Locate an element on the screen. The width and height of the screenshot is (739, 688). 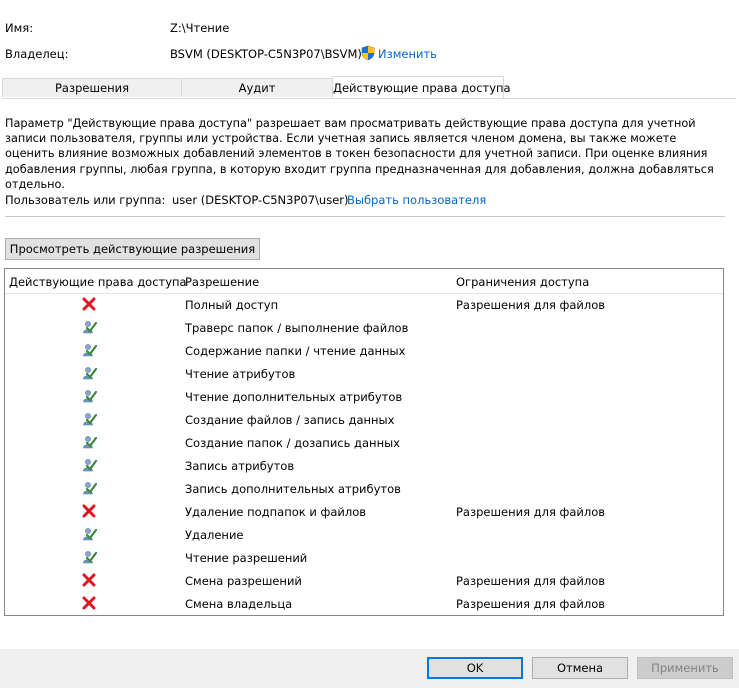
permission-cell: Создание файлов / запись данных is located at coordinates (290, 420).